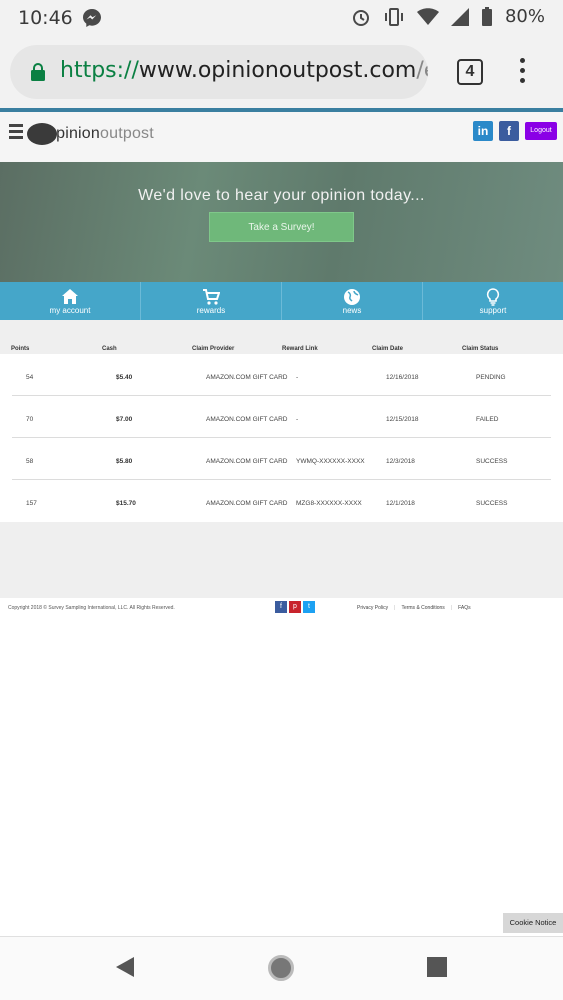 The image size is (563, 1000). Describe the element at coordinates (281, 137) in the screenshot. I see `site-header: opinionoutpost in f Logout` at that location.